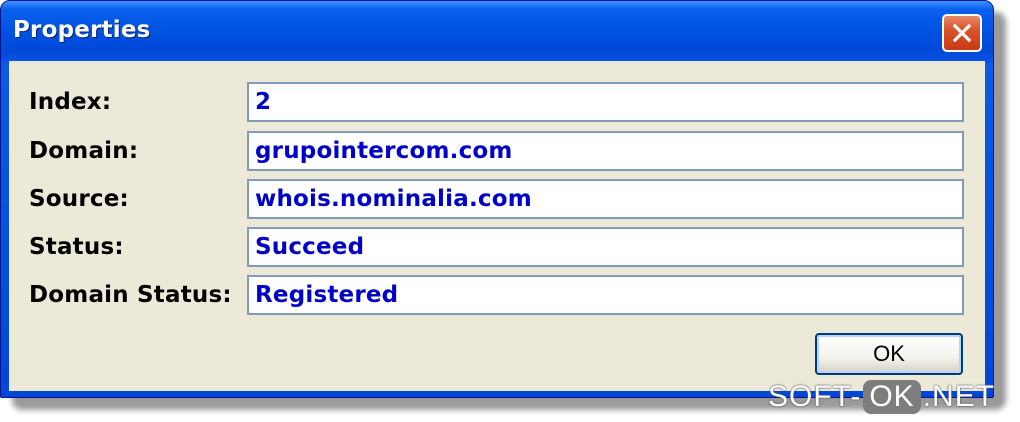 The height and width of the screenshot is (422, 1020). What do you see at coordinates (889, 354) in the screenshot?
I see `ok-button: OK` at bounding box center [889, 354].